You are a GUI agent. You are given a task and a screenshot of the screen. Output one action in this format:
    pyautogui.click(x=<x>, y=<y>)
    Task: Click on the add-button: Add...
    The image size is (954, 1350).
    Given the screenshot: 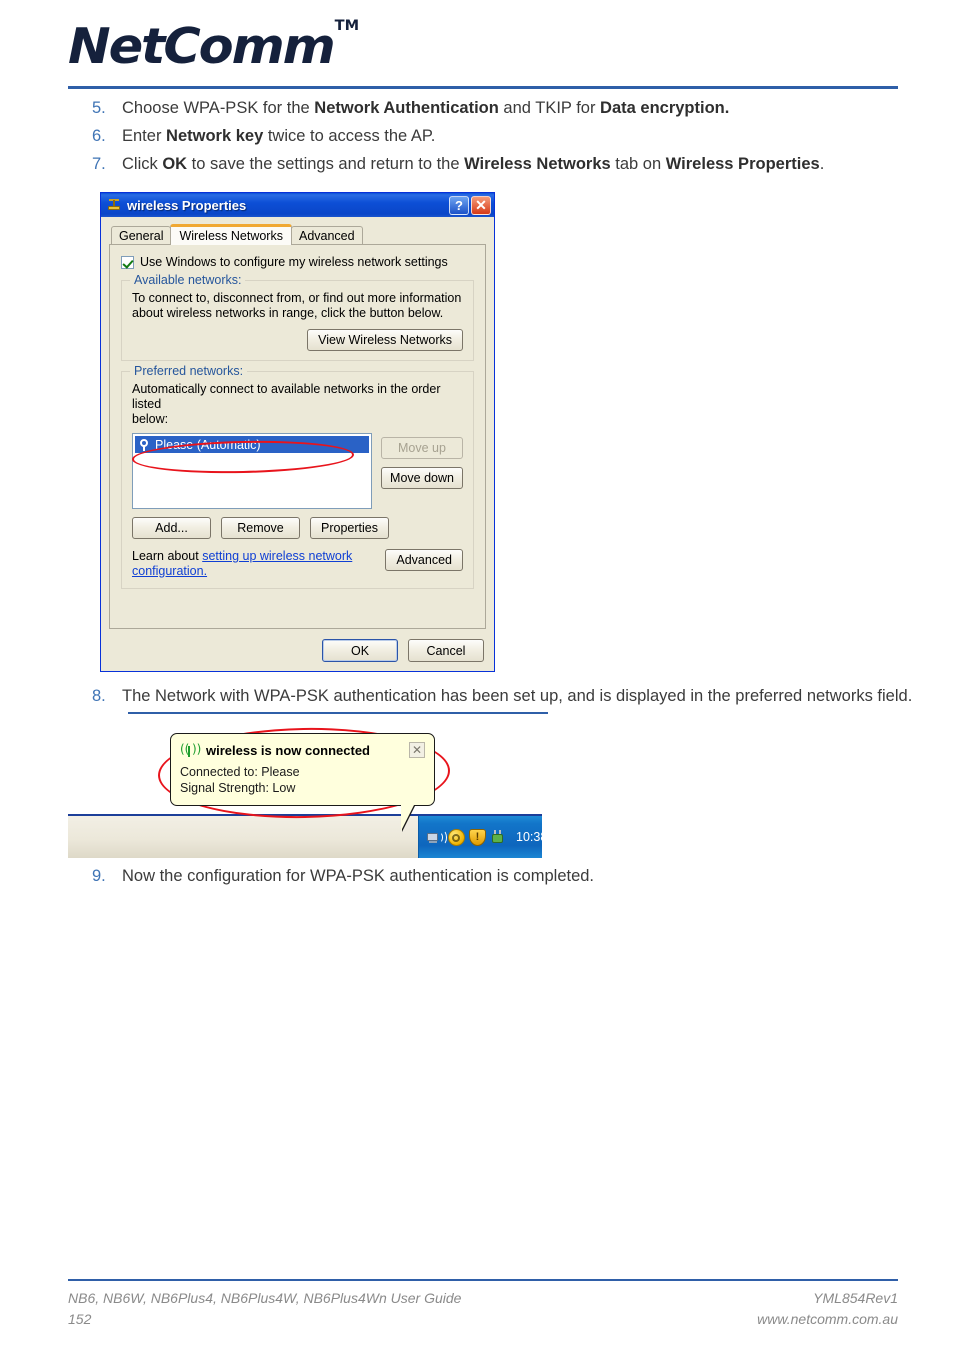 What is the action you would take?
    pyautogui.click(x=171, y=528)
    